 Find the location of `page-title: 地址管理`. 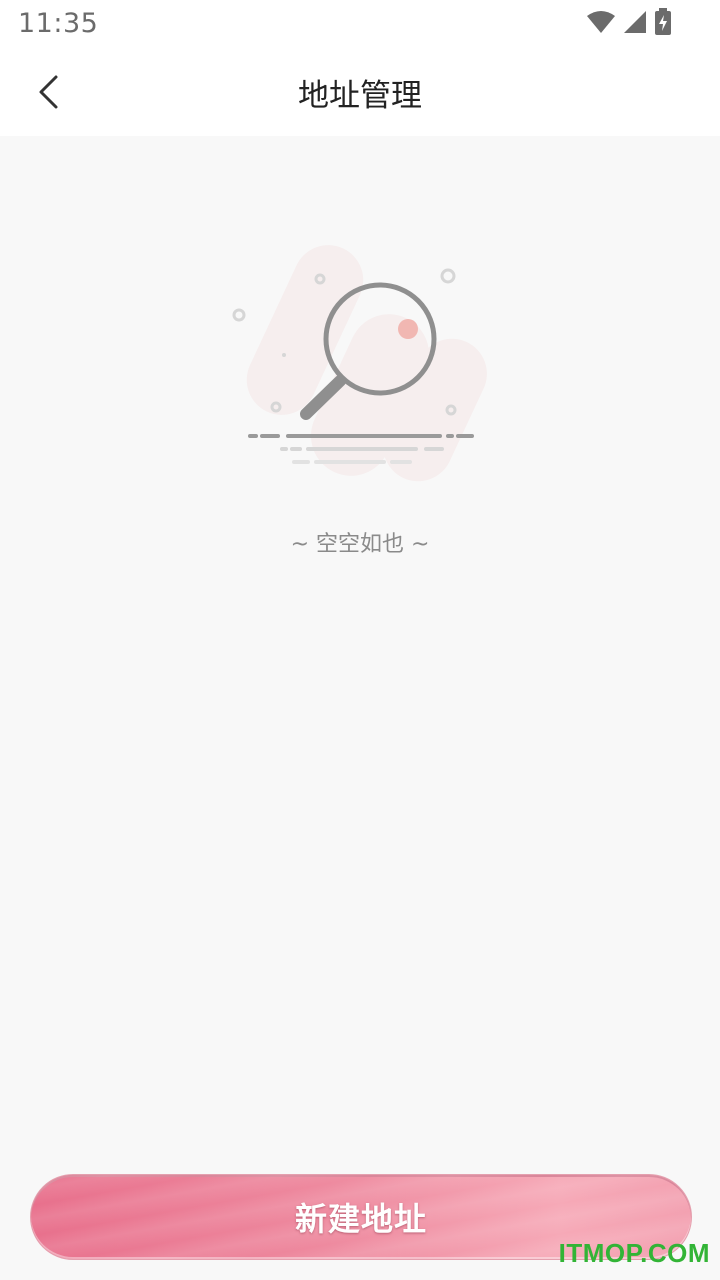

page-title: 地址管理 is located at coordinates (360, 96).